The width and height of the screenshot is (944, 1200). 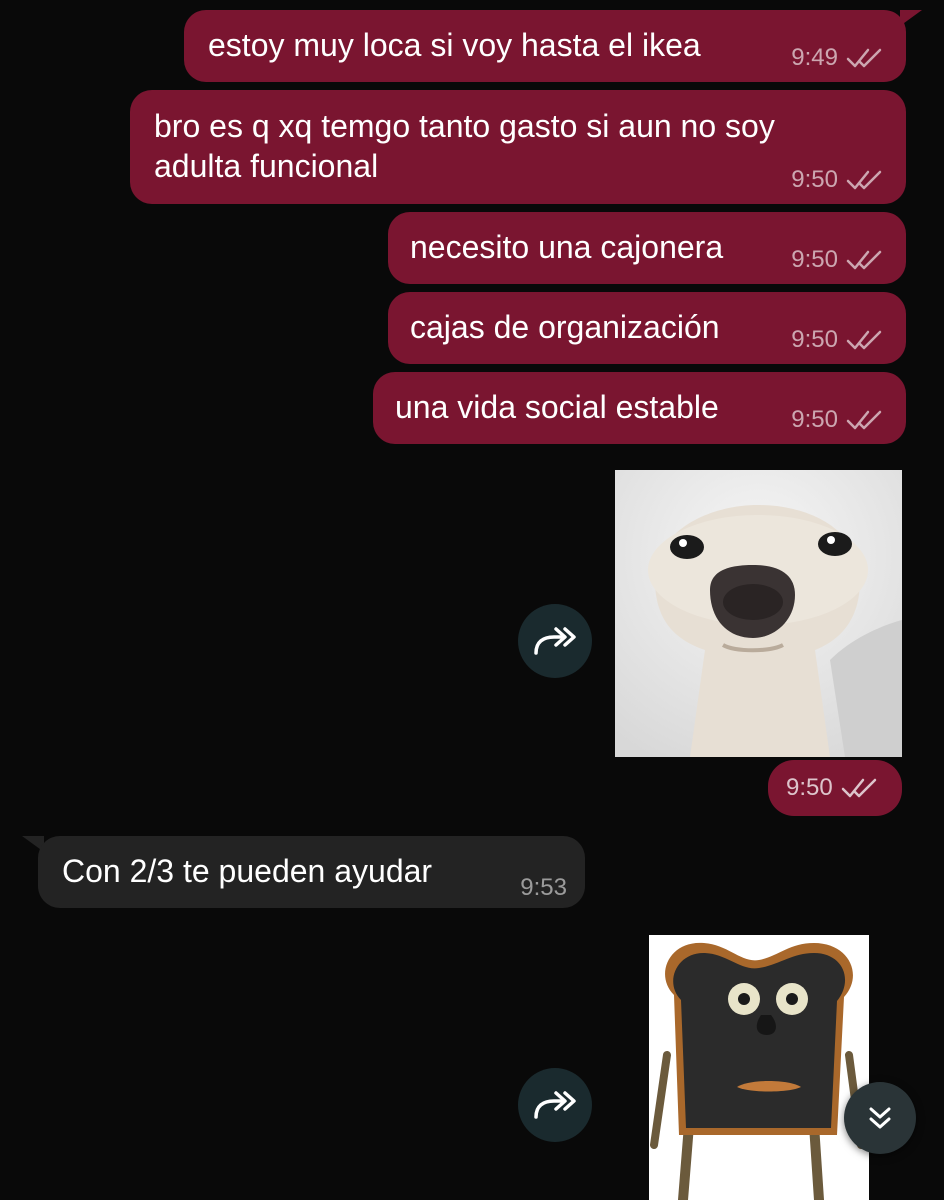 What do you see at coordinates (557, 407) in the screenshot?
I see `message-text: una vida social estable` at bounding box center [557, 407].